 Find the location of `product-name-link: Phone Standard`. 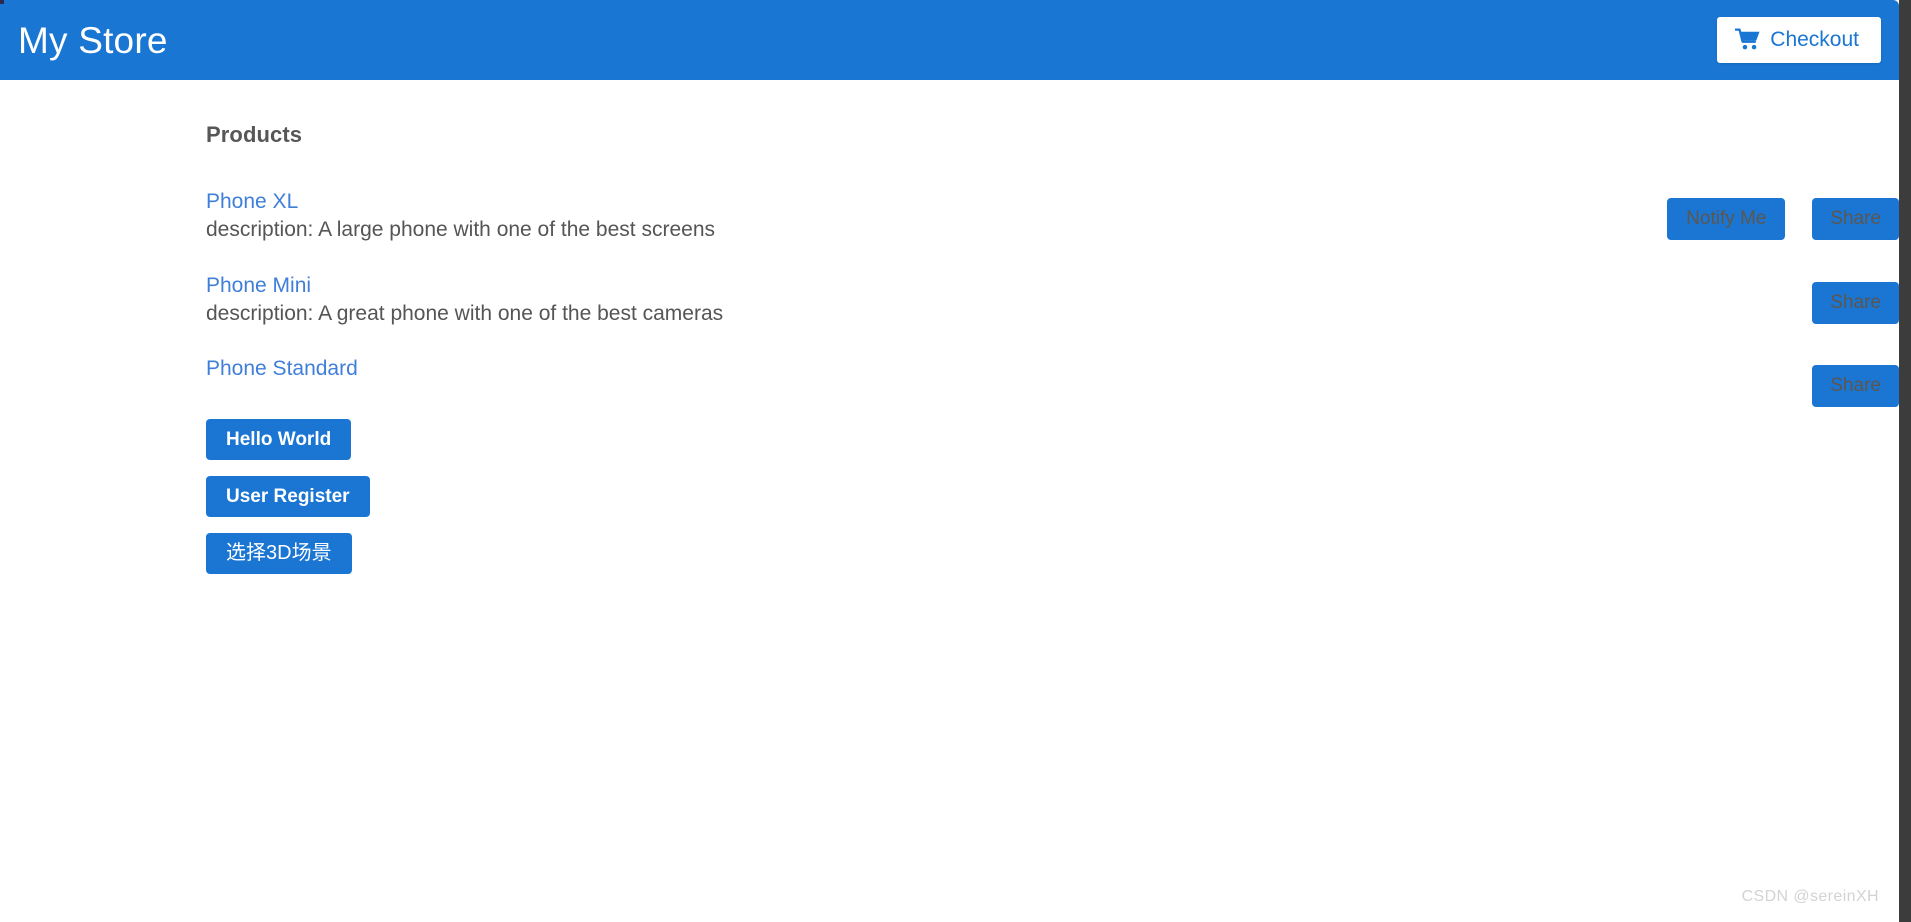

product-name-link: Phone Standard is located at coordinates (282, 368).